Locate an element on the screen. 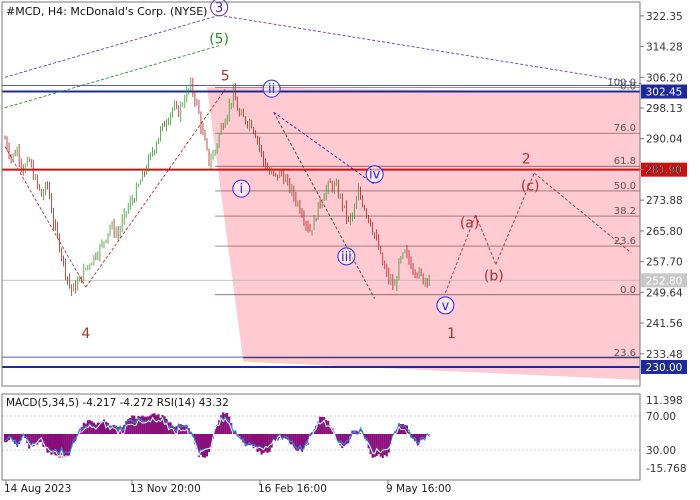 The width and height of the screenshot is (700, 500). time-label: 16 Feb 16:00 is located at coordinates (292, 489).